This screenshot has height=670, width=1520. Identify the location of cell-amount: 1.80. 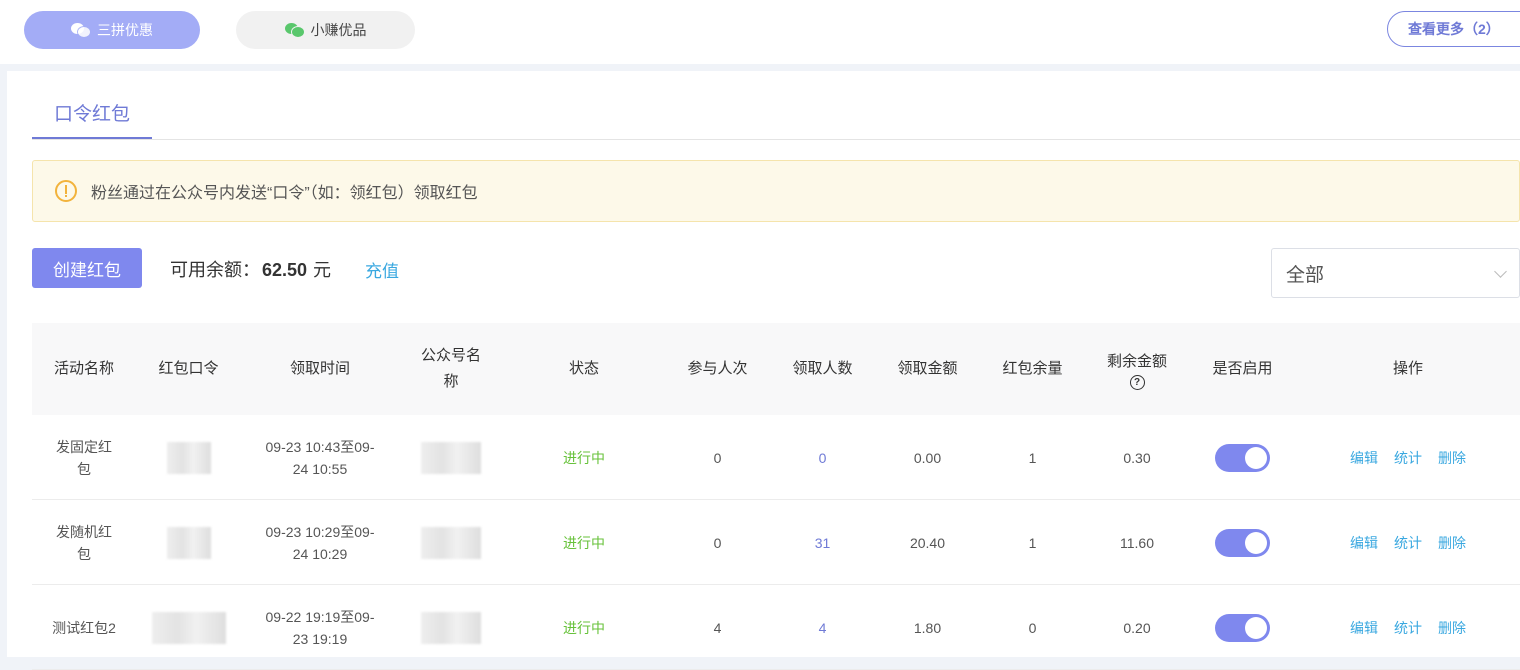
(927, 627).